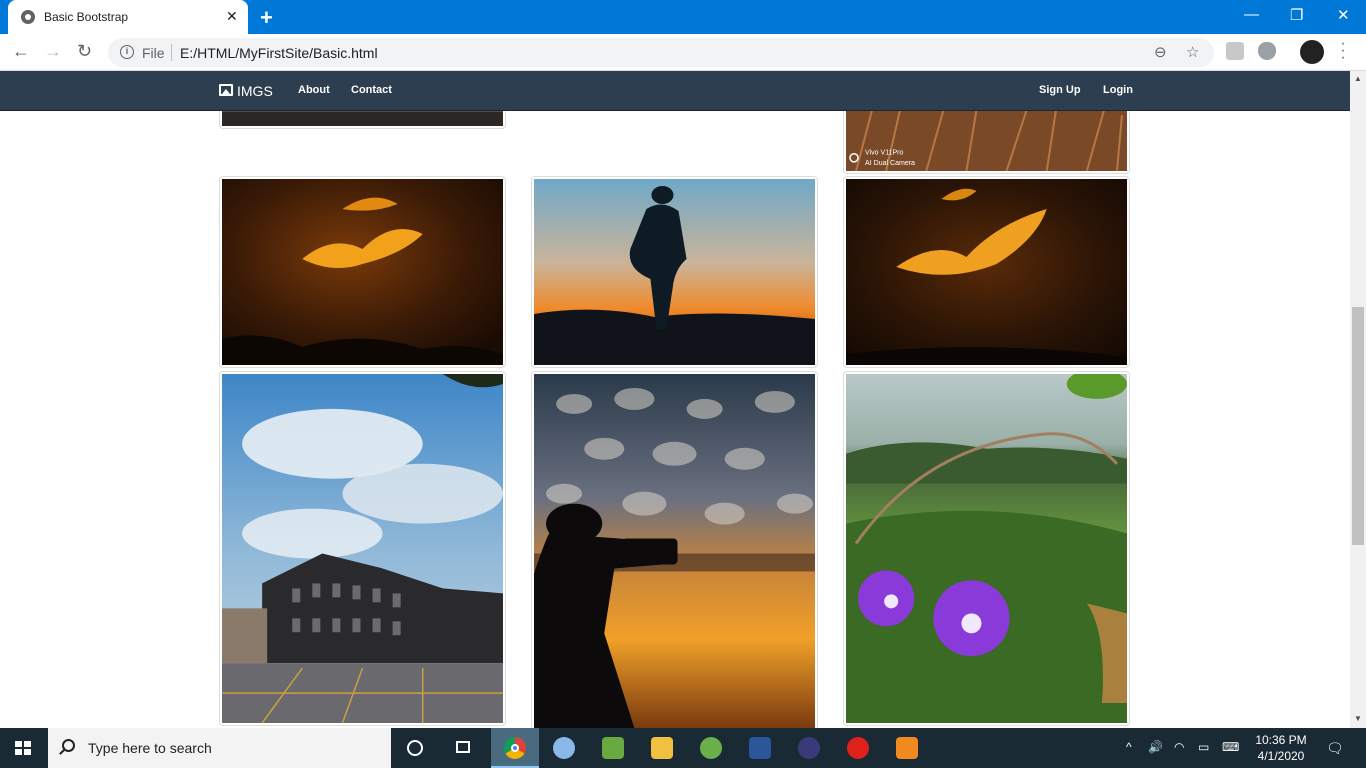  I want to click on bookmark-star-icon: ☆, so click(1192, 52).